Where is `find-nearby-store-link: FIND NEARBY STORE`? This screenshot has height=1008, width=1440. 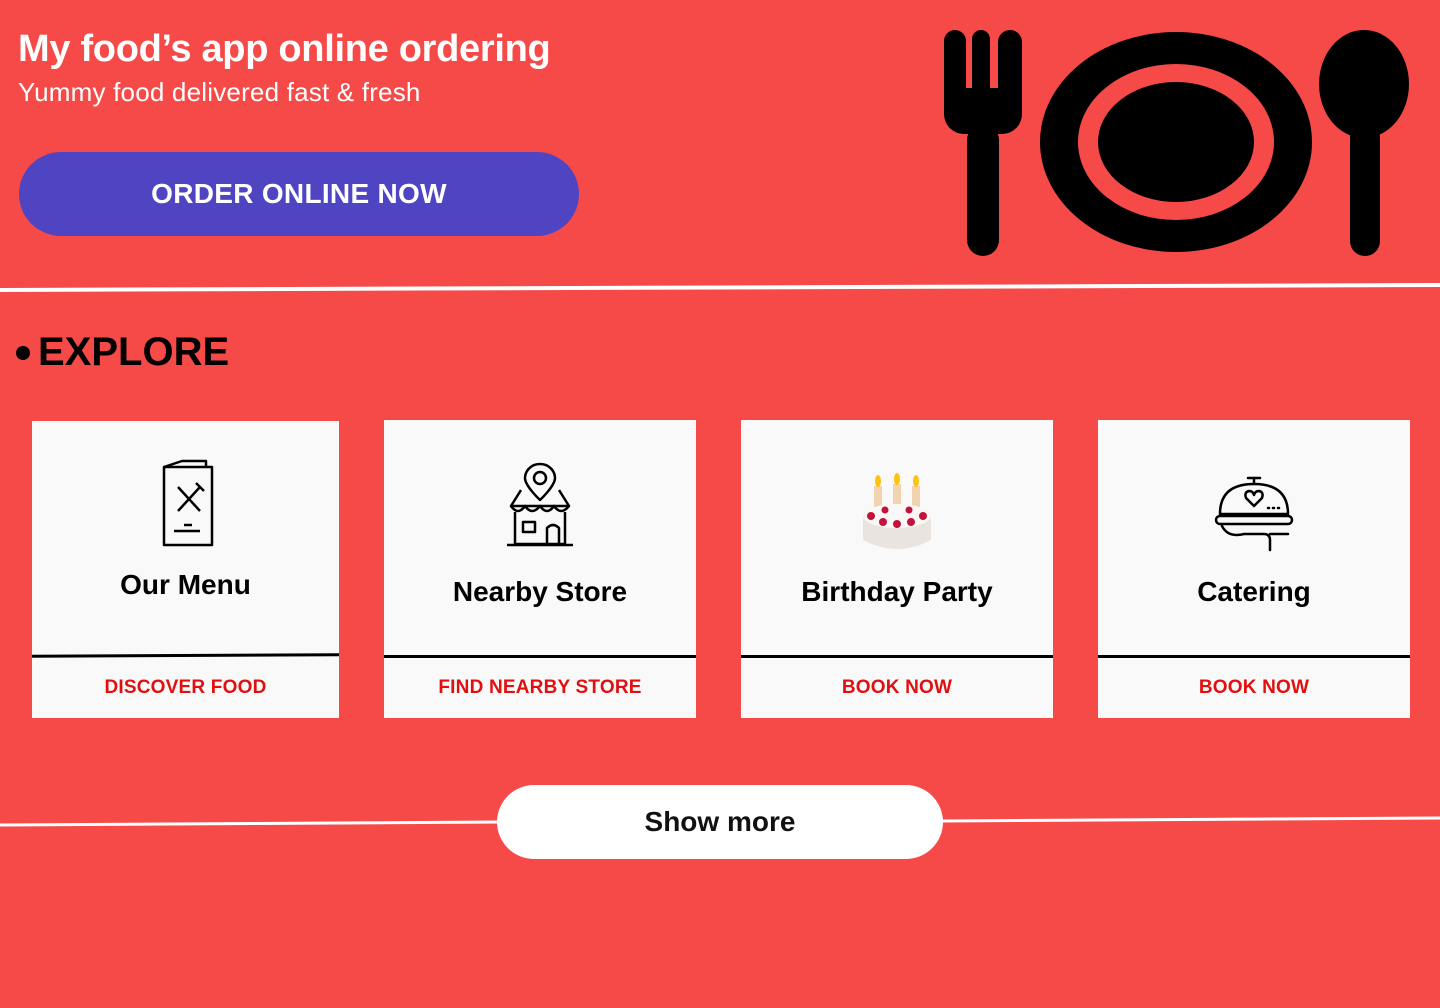
find-nearby-store-link: FIND NEARBY STORE is located at coordinates (540, 688).